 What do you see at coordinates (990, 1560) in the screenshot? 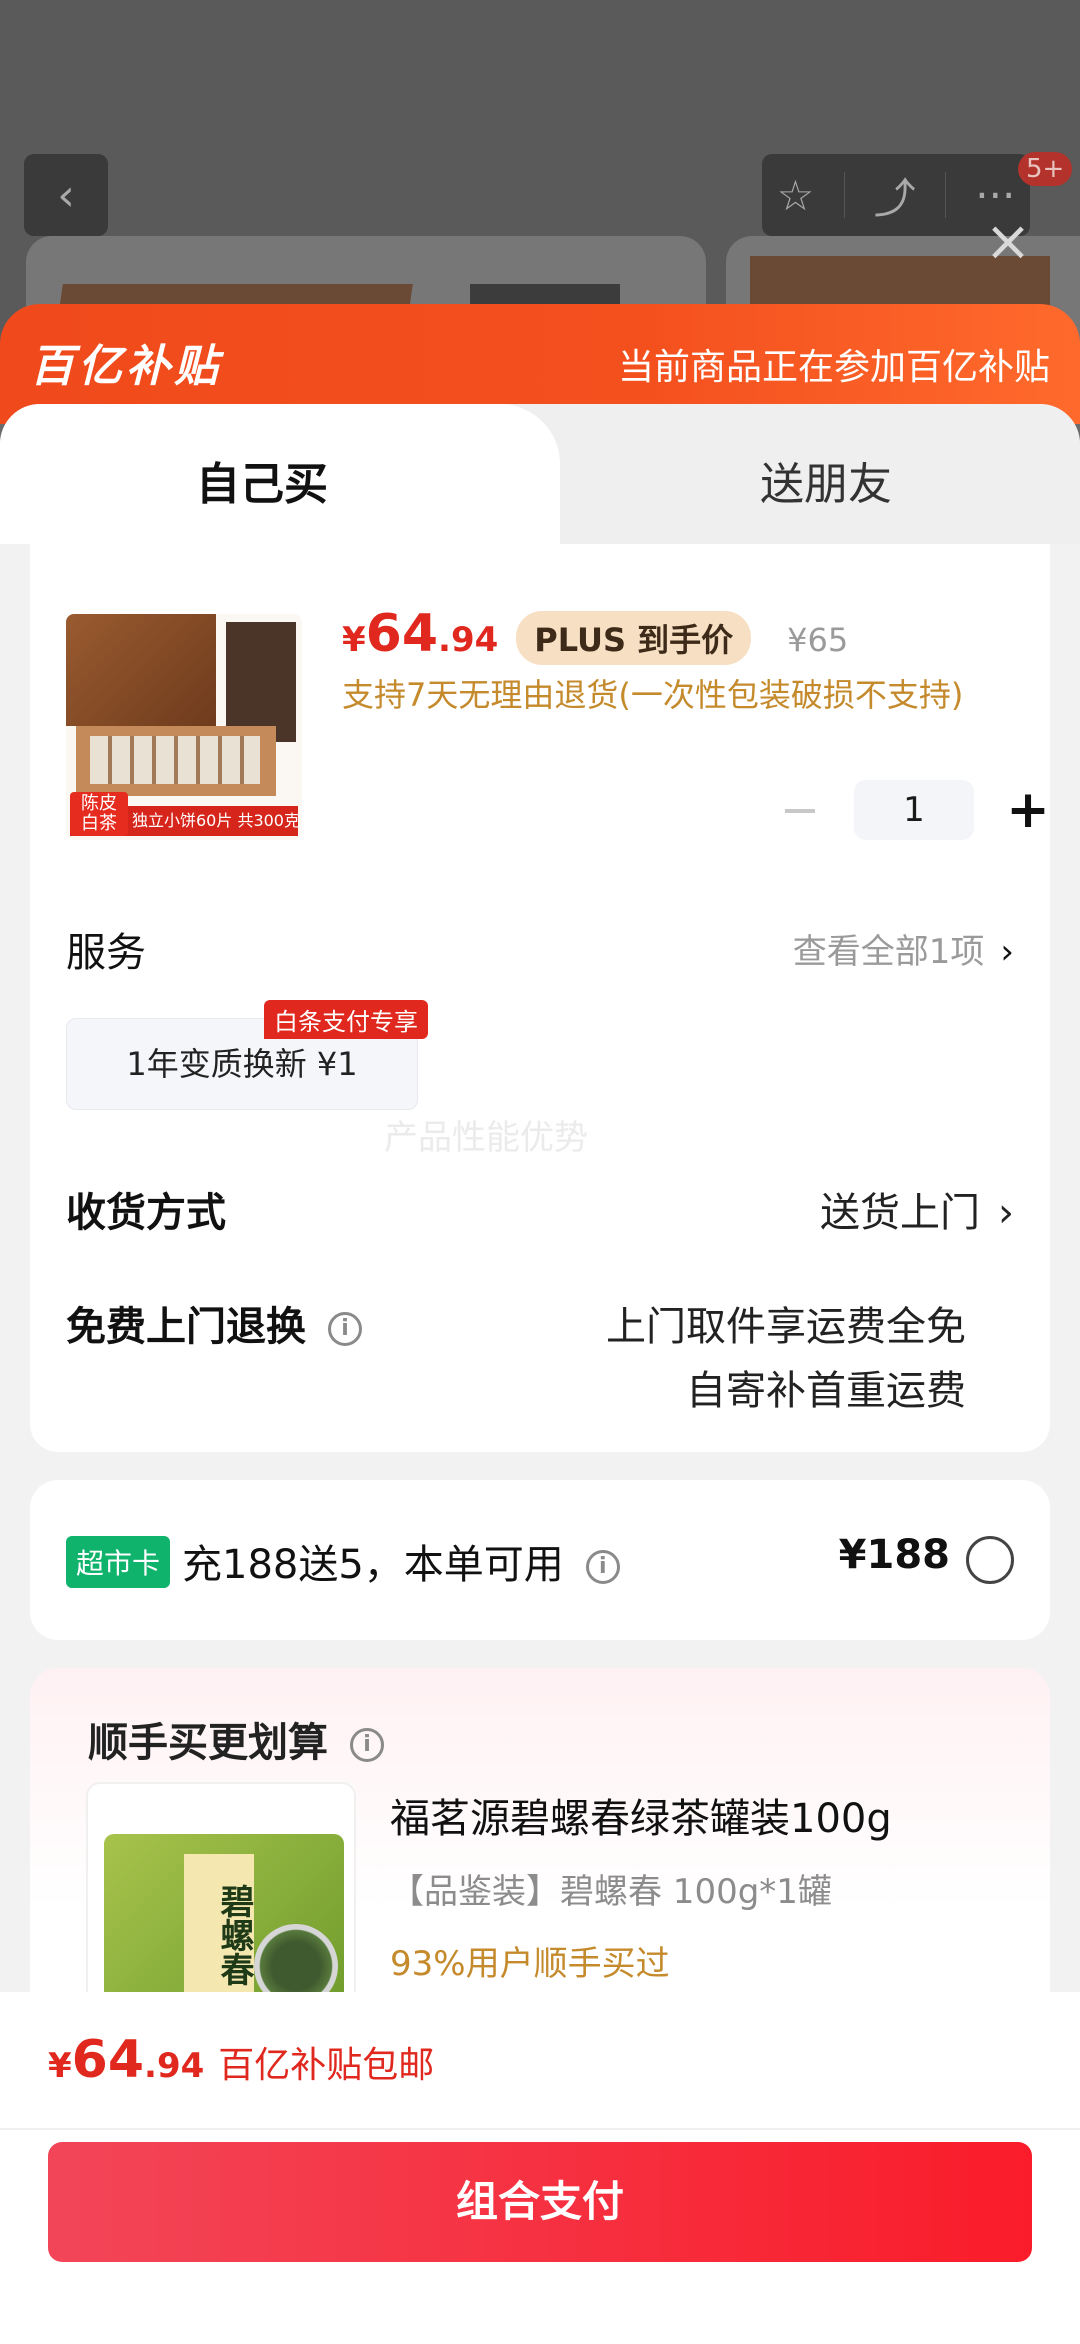
I see `market-card-radio` at bounding box center [990, 1560].